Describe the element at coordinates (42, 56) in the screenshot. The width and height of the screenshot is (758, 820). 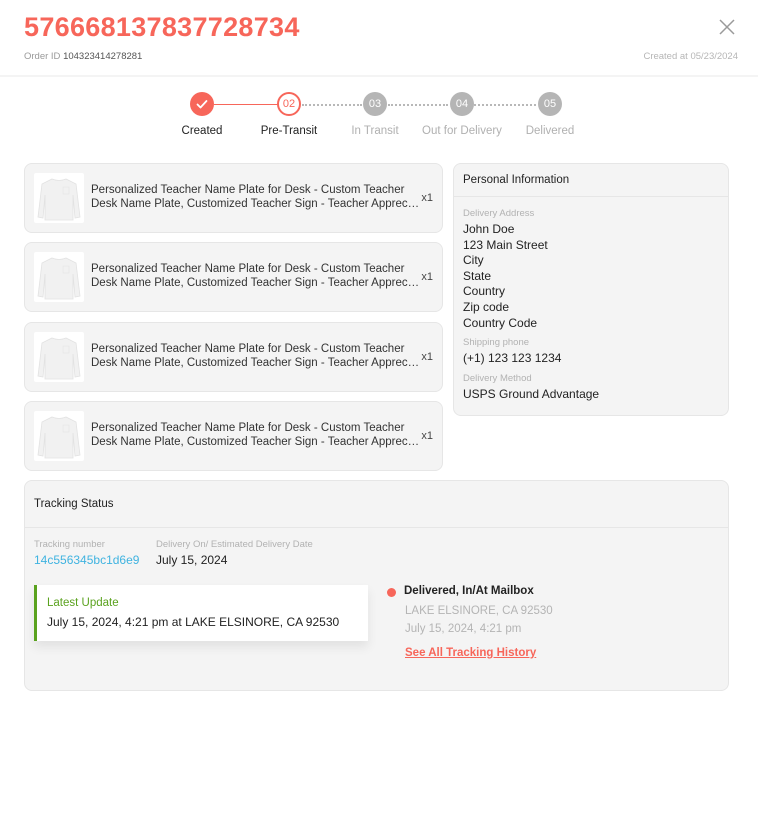
I see `order-id-label: Order ID` at that location.